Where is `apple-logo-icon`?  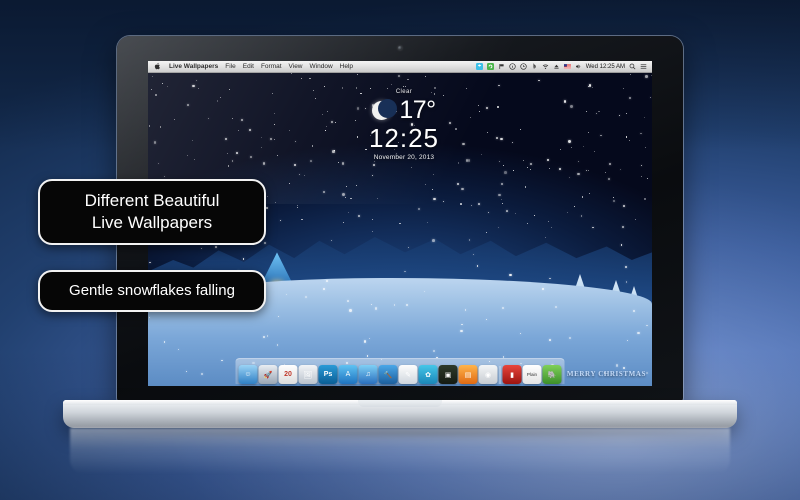
apple-logo-icon is located at coordinates (157, 66).